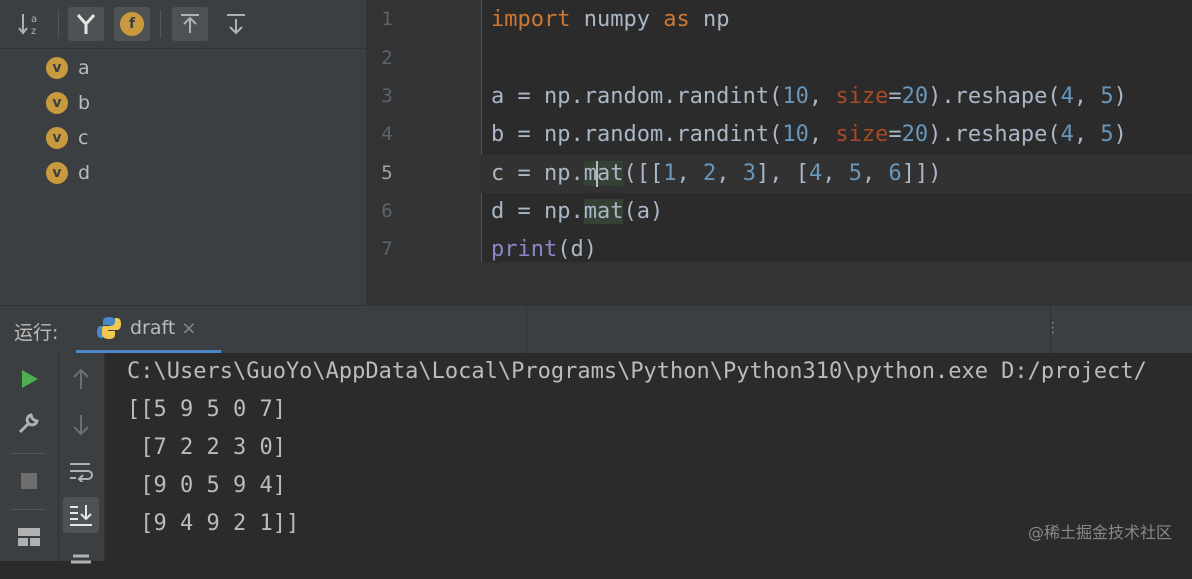 Image resolution: width=1192 pixels, height=579 pixels. I want to click on console-line: [9 0 5 9 4], so click(206, 485).